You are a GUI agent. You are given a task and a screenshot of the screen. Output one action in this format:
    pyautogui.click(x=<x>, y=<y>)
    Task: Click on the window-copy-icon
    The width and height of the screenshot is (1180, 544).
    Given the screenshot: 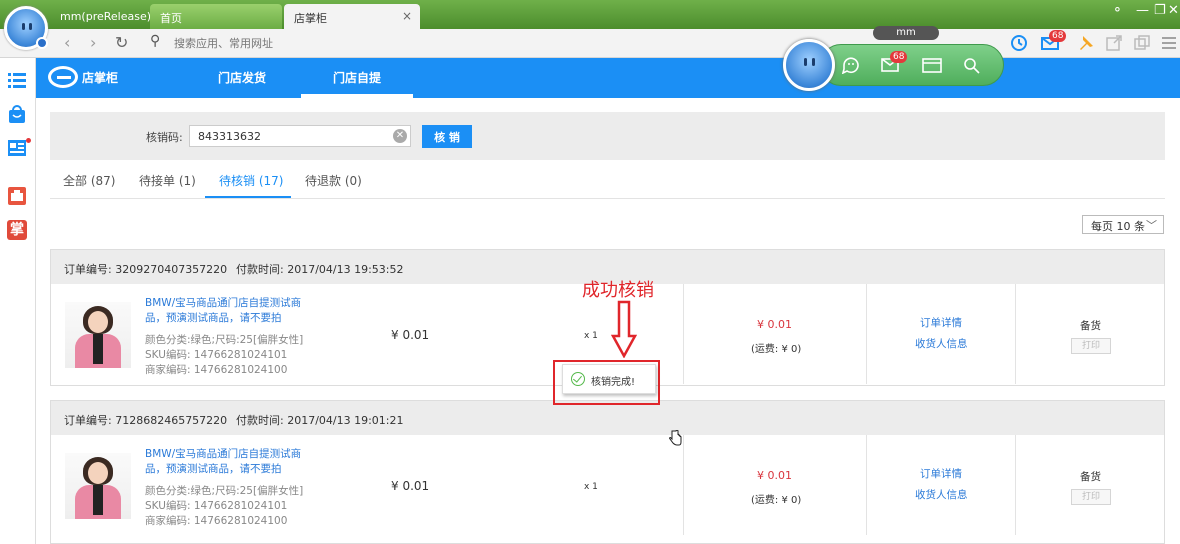 What is the action you would take?
    pyautogui.click(x=1142, y=43)
    